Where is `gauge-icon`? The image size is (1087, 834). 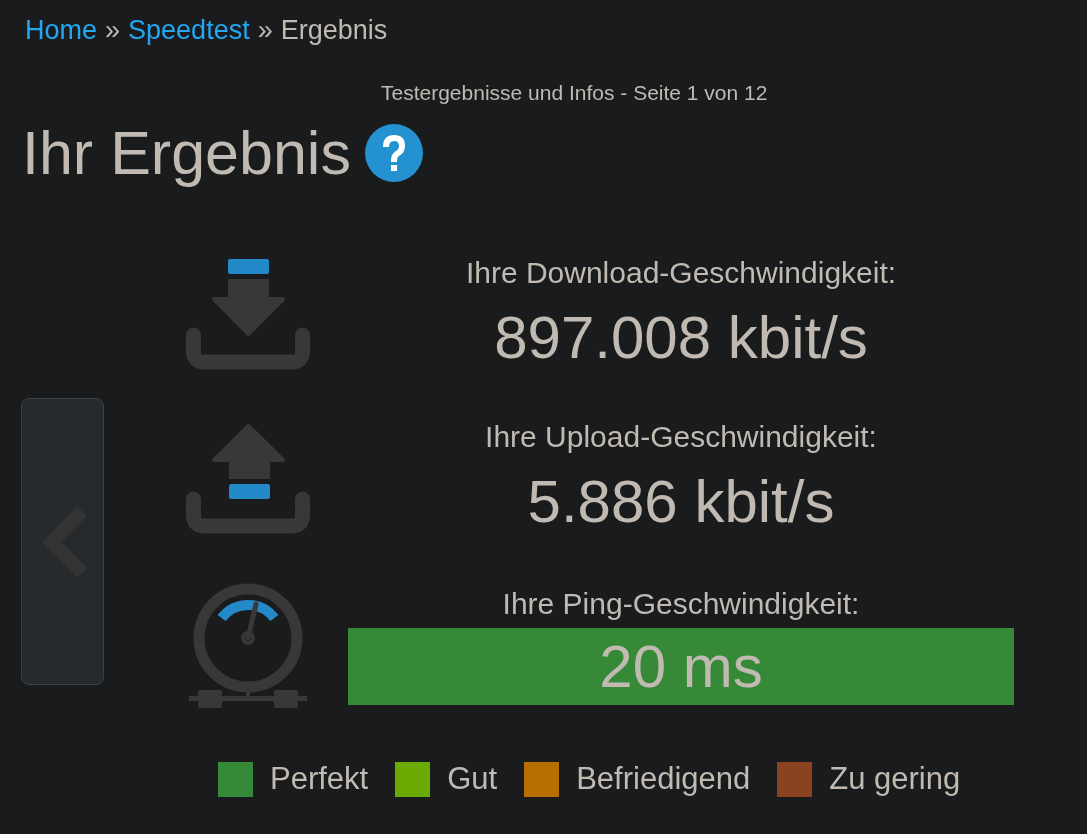
gauge-icon is located at coordinates (248, 645).